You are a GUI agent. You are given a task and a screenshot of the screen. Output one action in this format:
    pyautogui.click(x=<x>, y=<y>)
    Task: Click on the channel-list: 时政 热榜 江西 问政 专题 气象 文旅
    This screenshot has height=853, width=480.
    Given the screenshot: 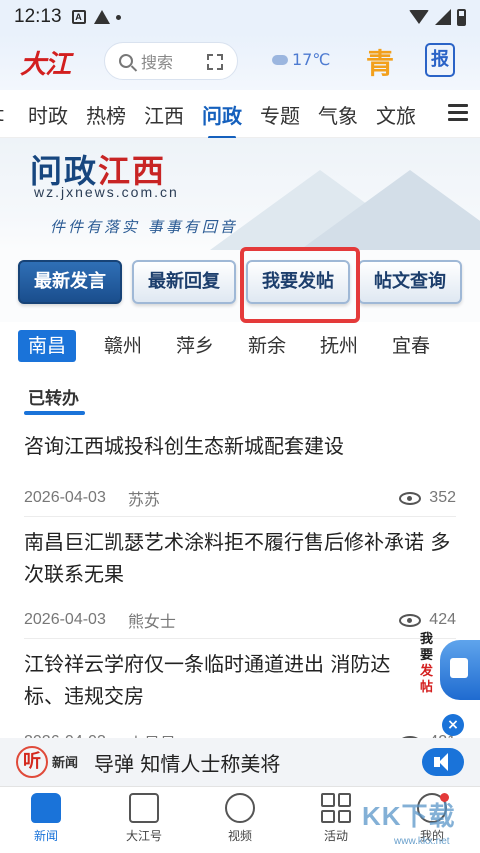 What is the action you would take?
    pyautogui.click(x=222, y=119)
    